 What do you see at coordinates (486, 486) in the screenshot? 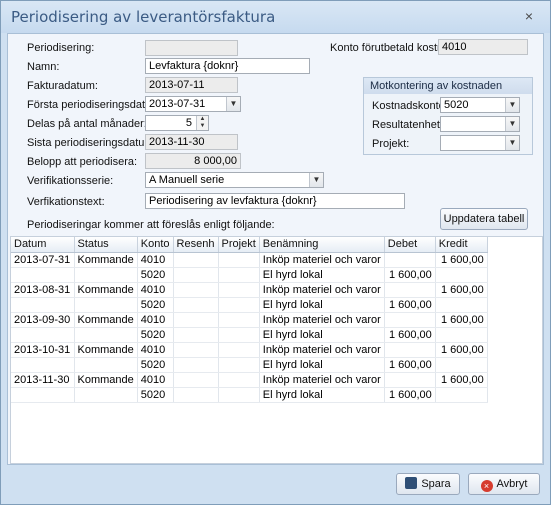
I see `cancel-icon: ×` at bounding box center [486, 486].